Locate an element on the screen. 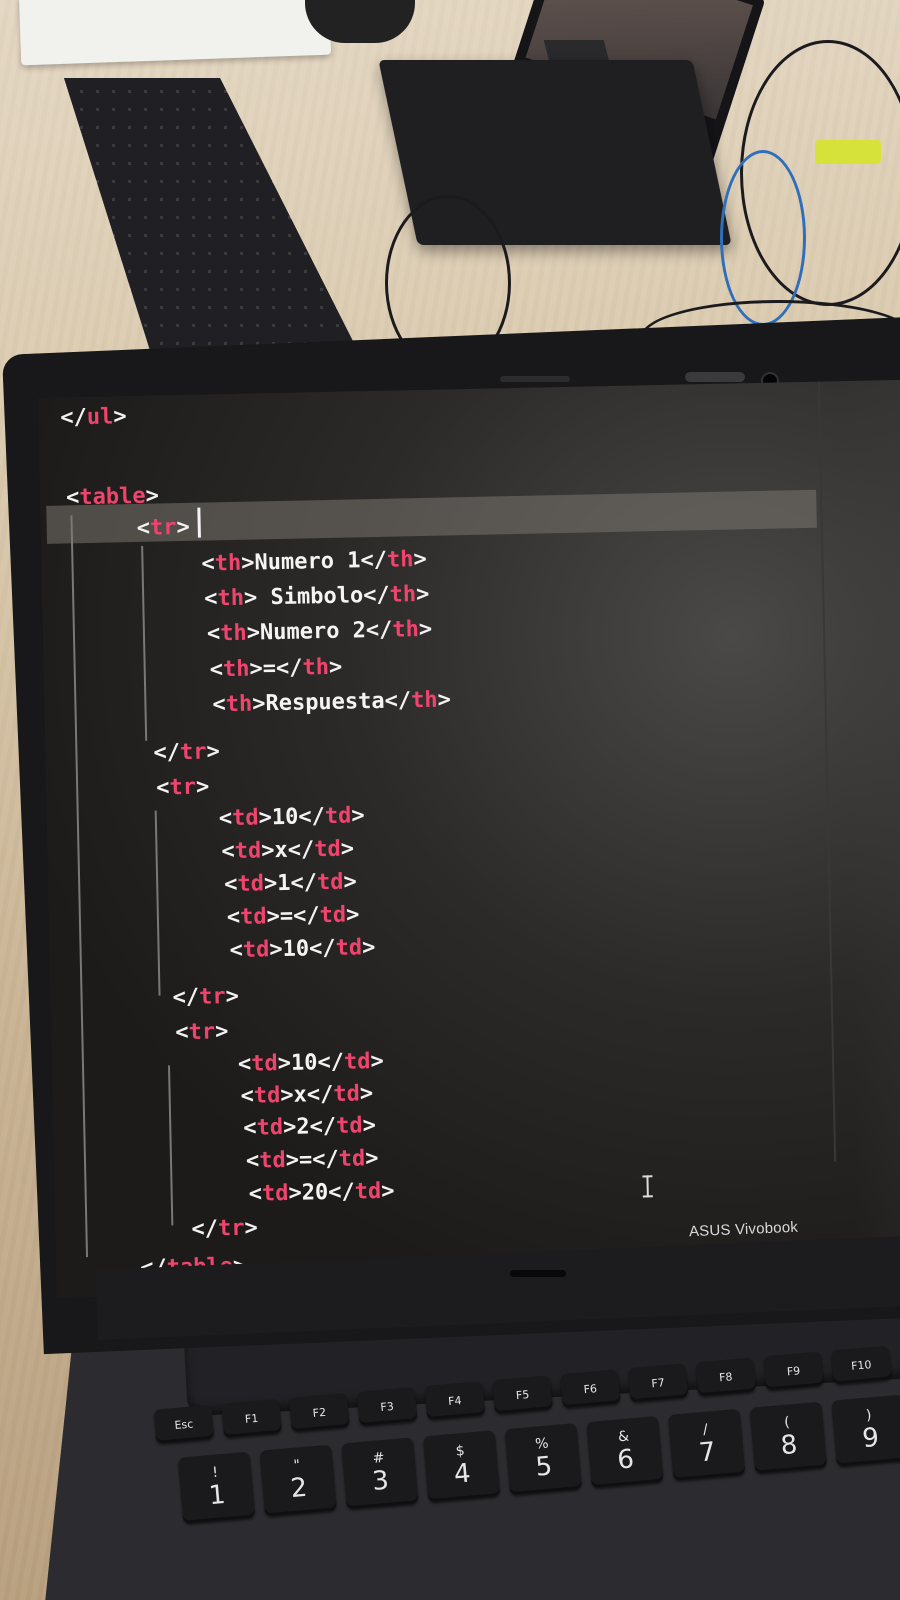  code-line: <td>10</td> is located at coordinates (302, 949).